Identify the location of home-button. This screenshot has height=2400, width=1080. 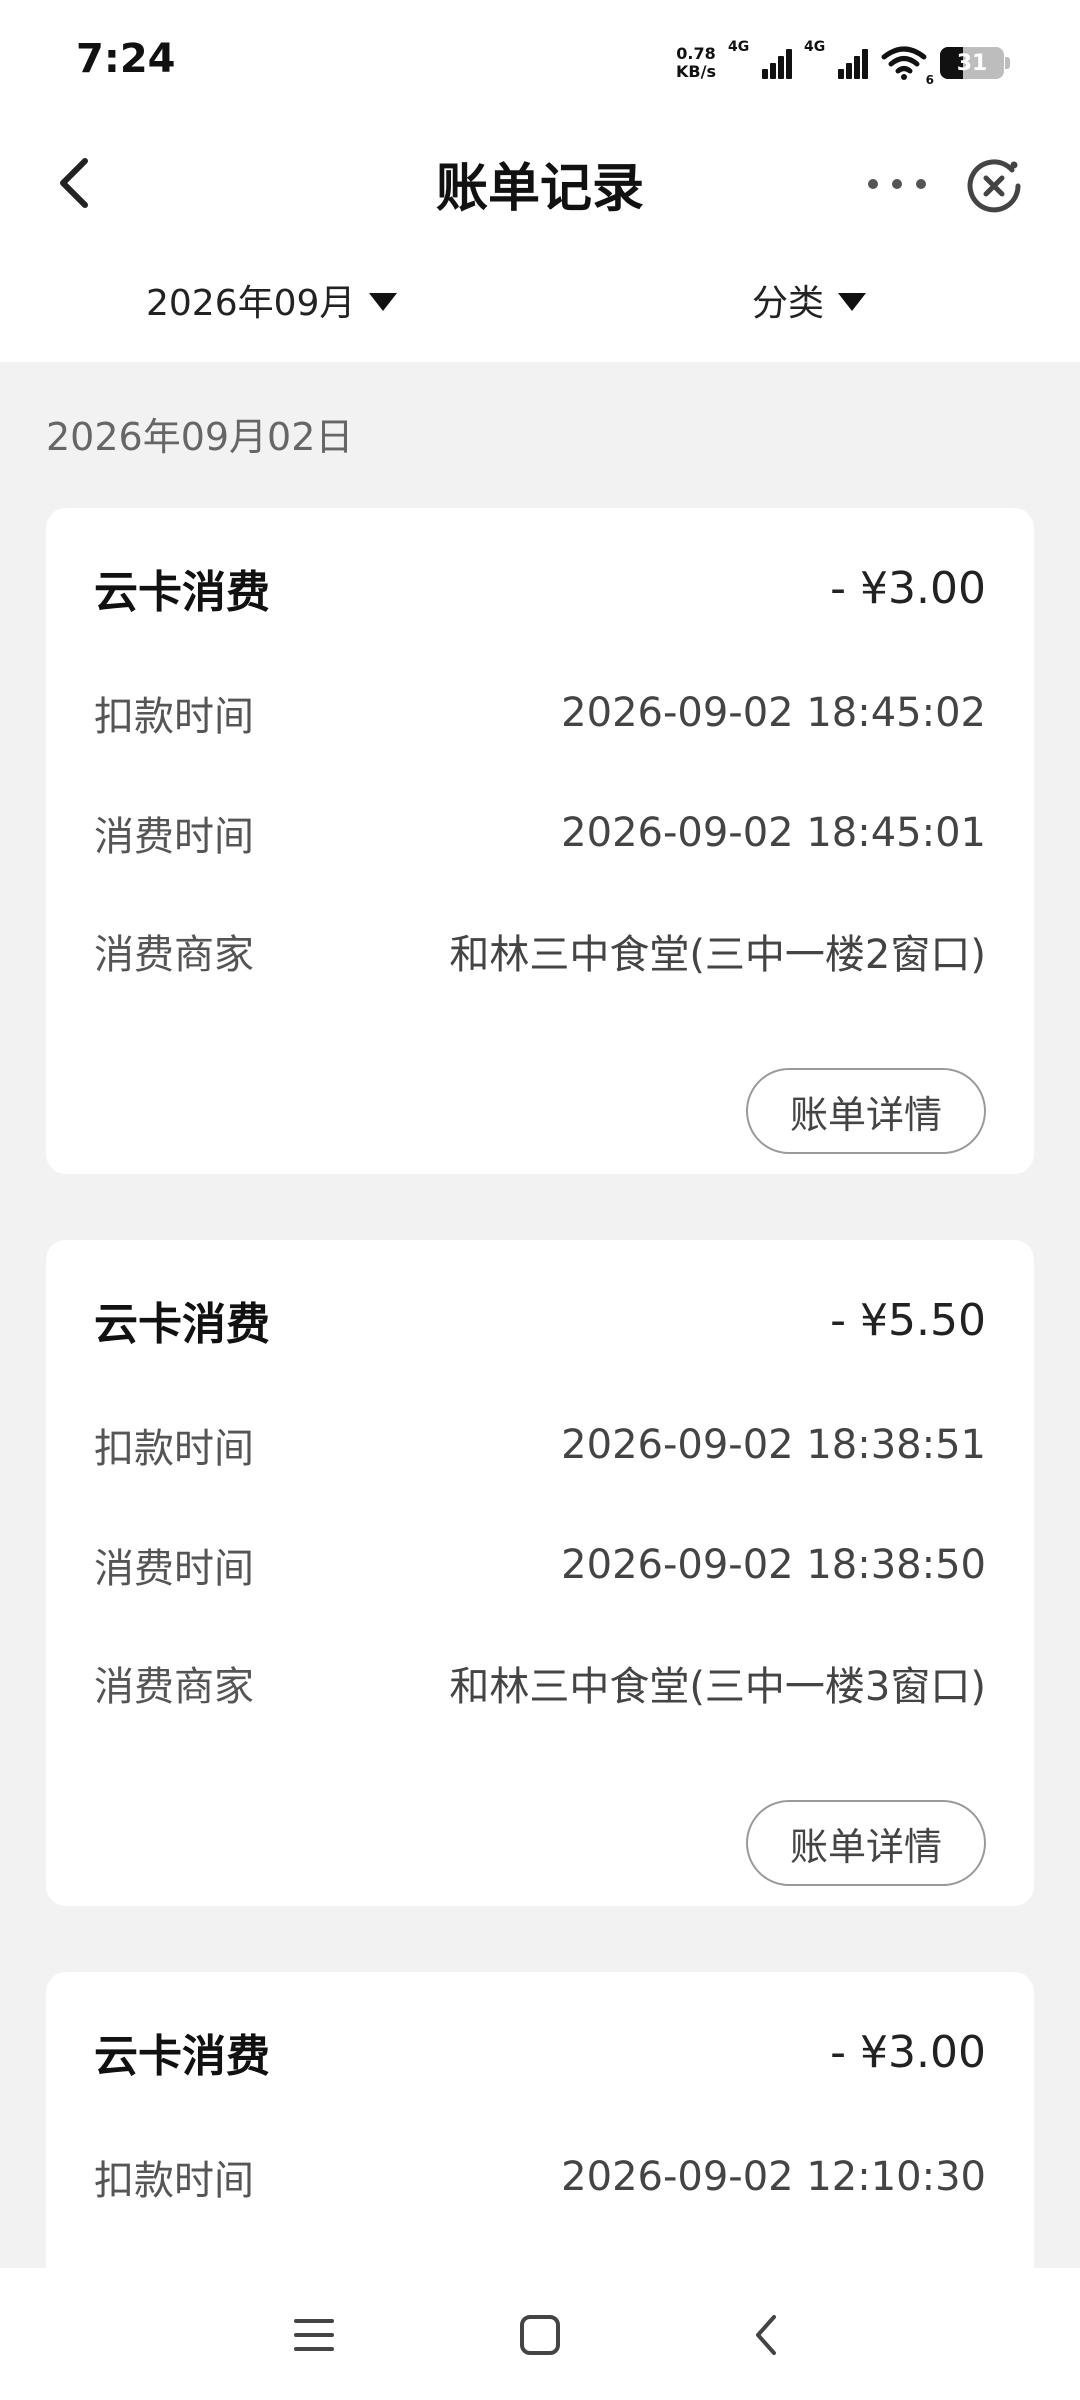
(540, 2335).